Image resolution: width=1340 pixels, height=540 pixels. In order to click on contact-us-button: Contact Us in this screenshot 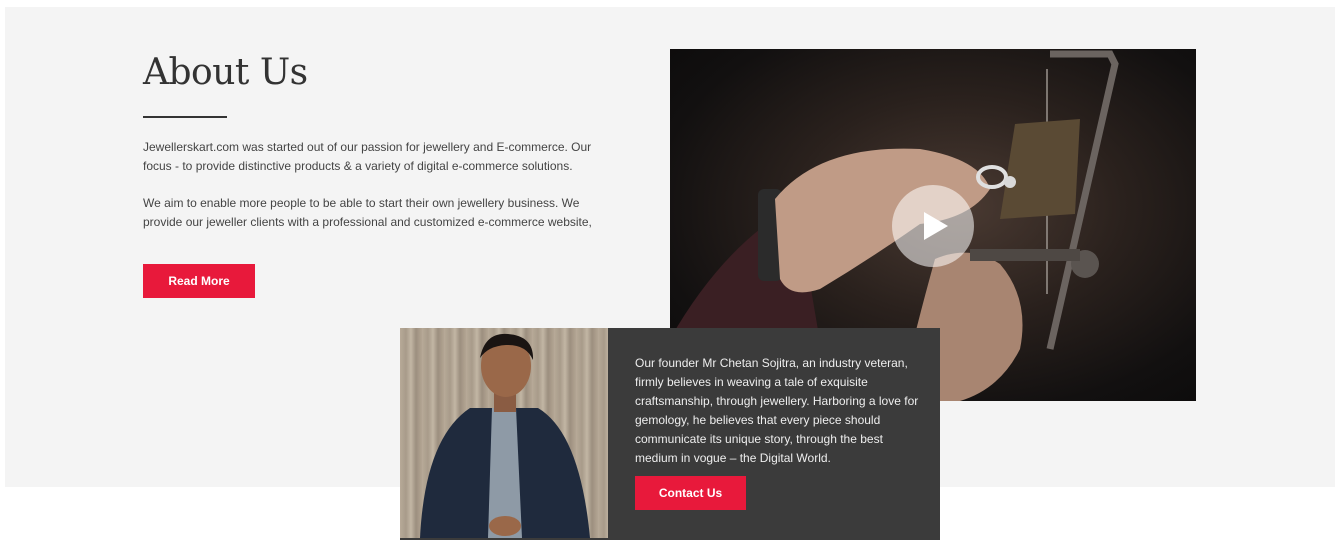, I will do `click(690, 493)`.